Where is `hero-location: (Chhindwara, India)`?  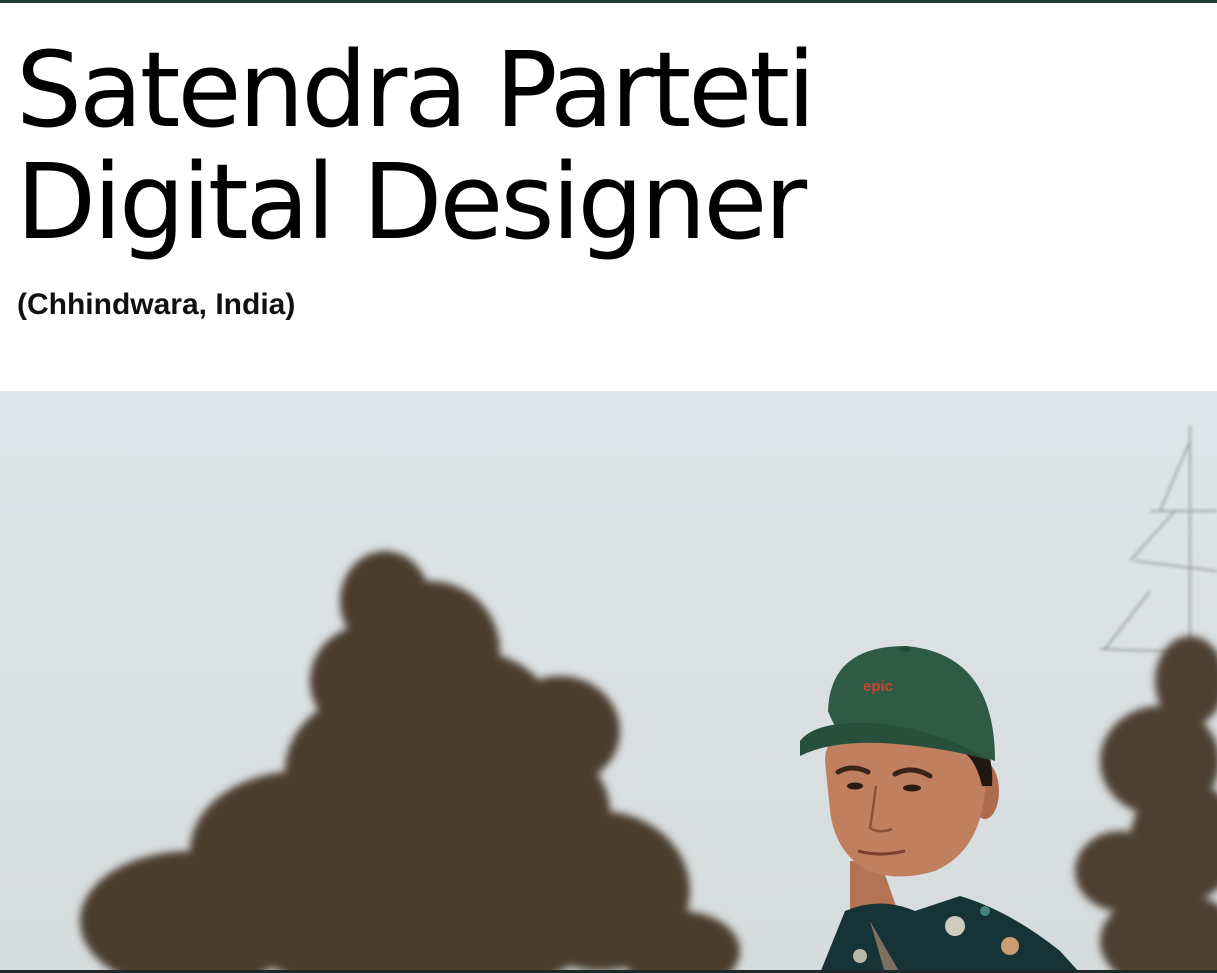
hero-location: (Chhindwara, India) is located at coordinates (156, 304).